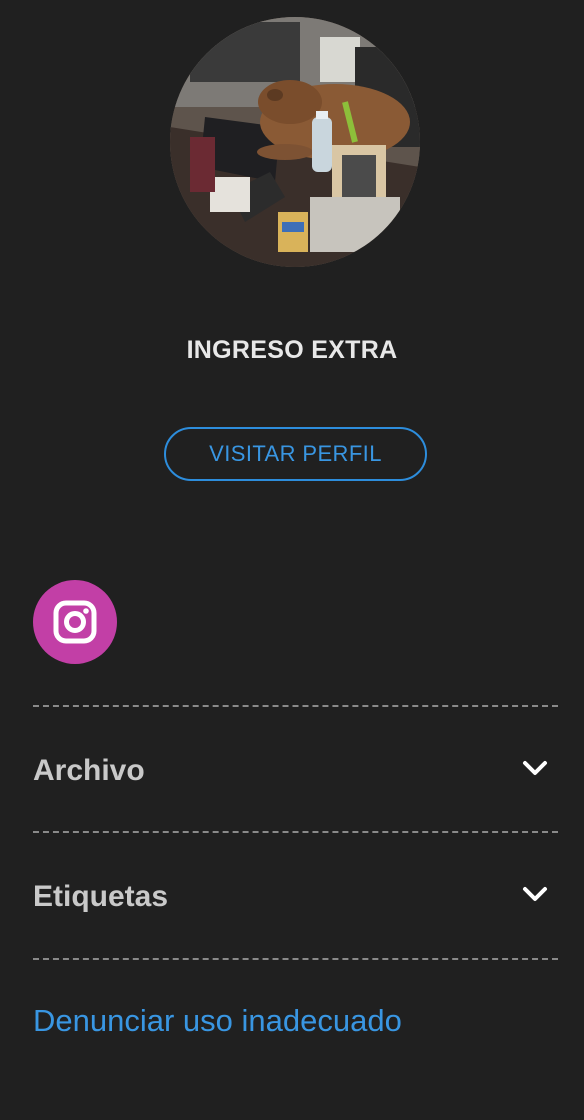 Image resolution: width=584 pixels, height=1120 pixels. I want to click on profile-avatar, so click(295, 142).